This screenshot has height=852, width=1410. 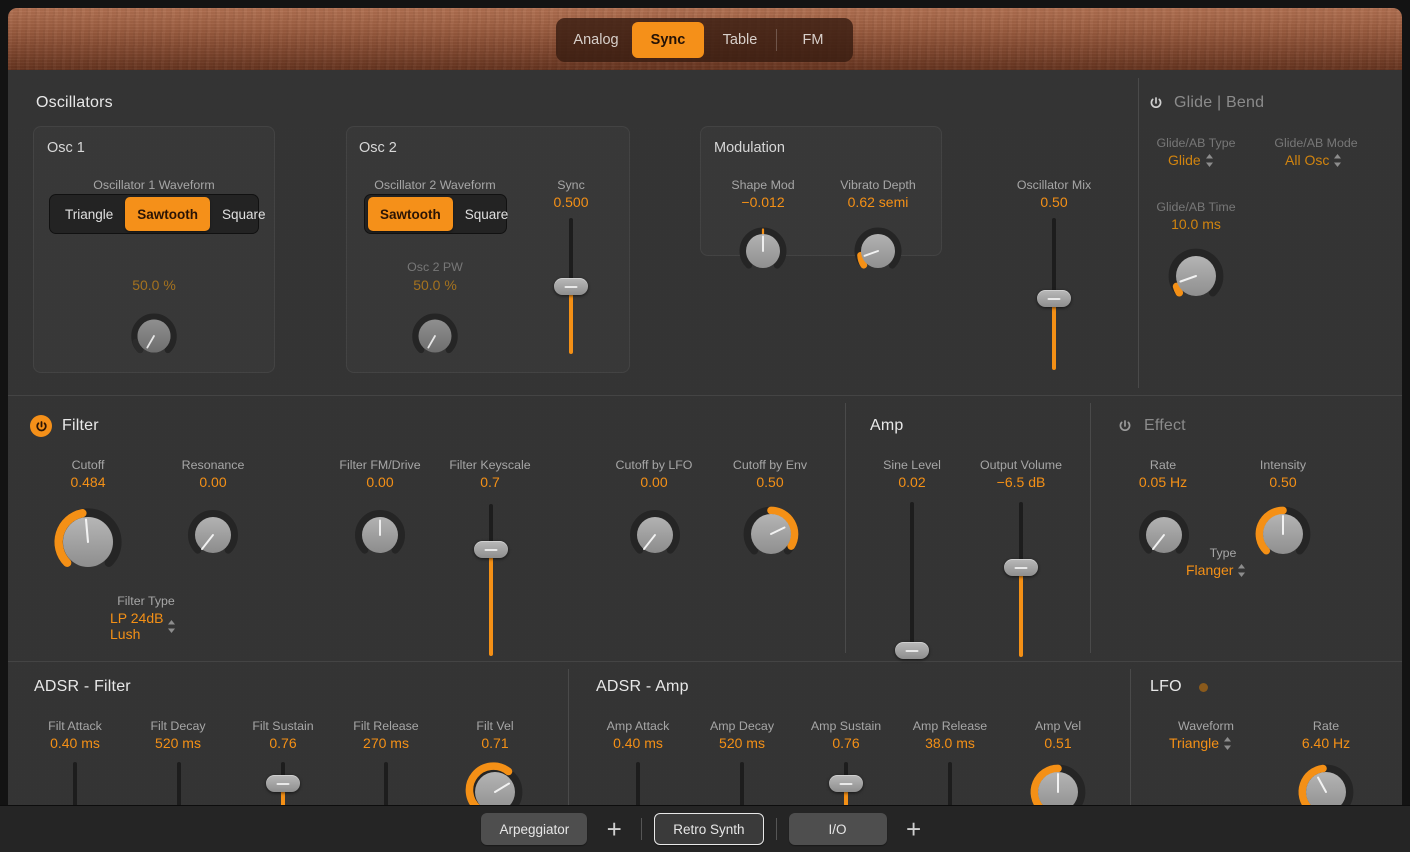 I want to click on lfo-led-indicator, so click(x=1203, y=687).